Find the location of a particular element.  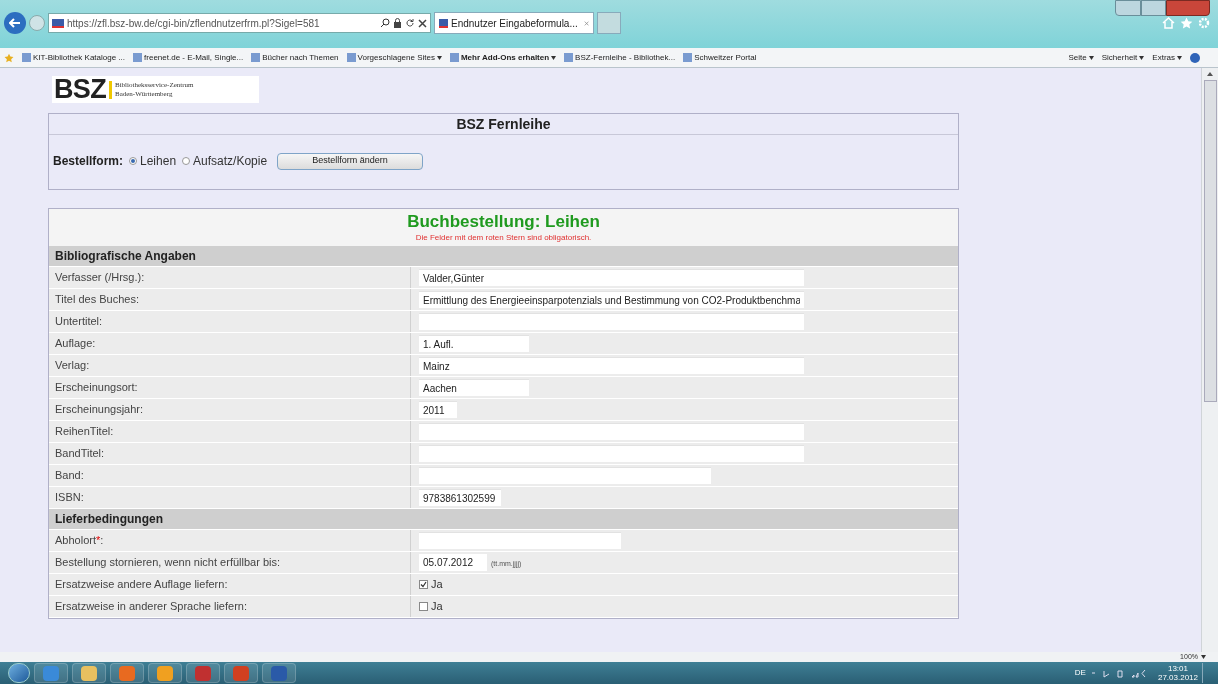

language-indicator: DE is located at coordinates (1080, 673).